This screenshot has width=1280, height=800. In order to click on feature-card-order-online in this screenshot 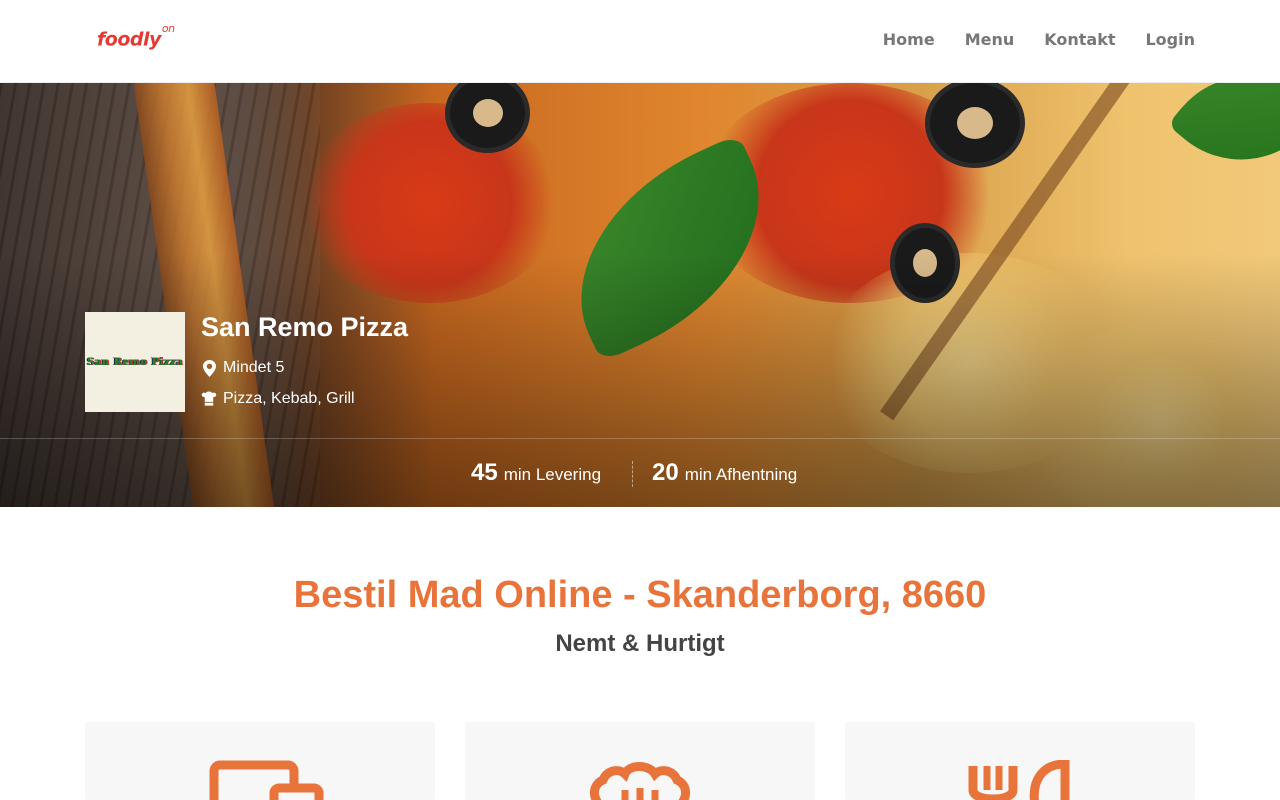, I will do `click(260, 761)`.